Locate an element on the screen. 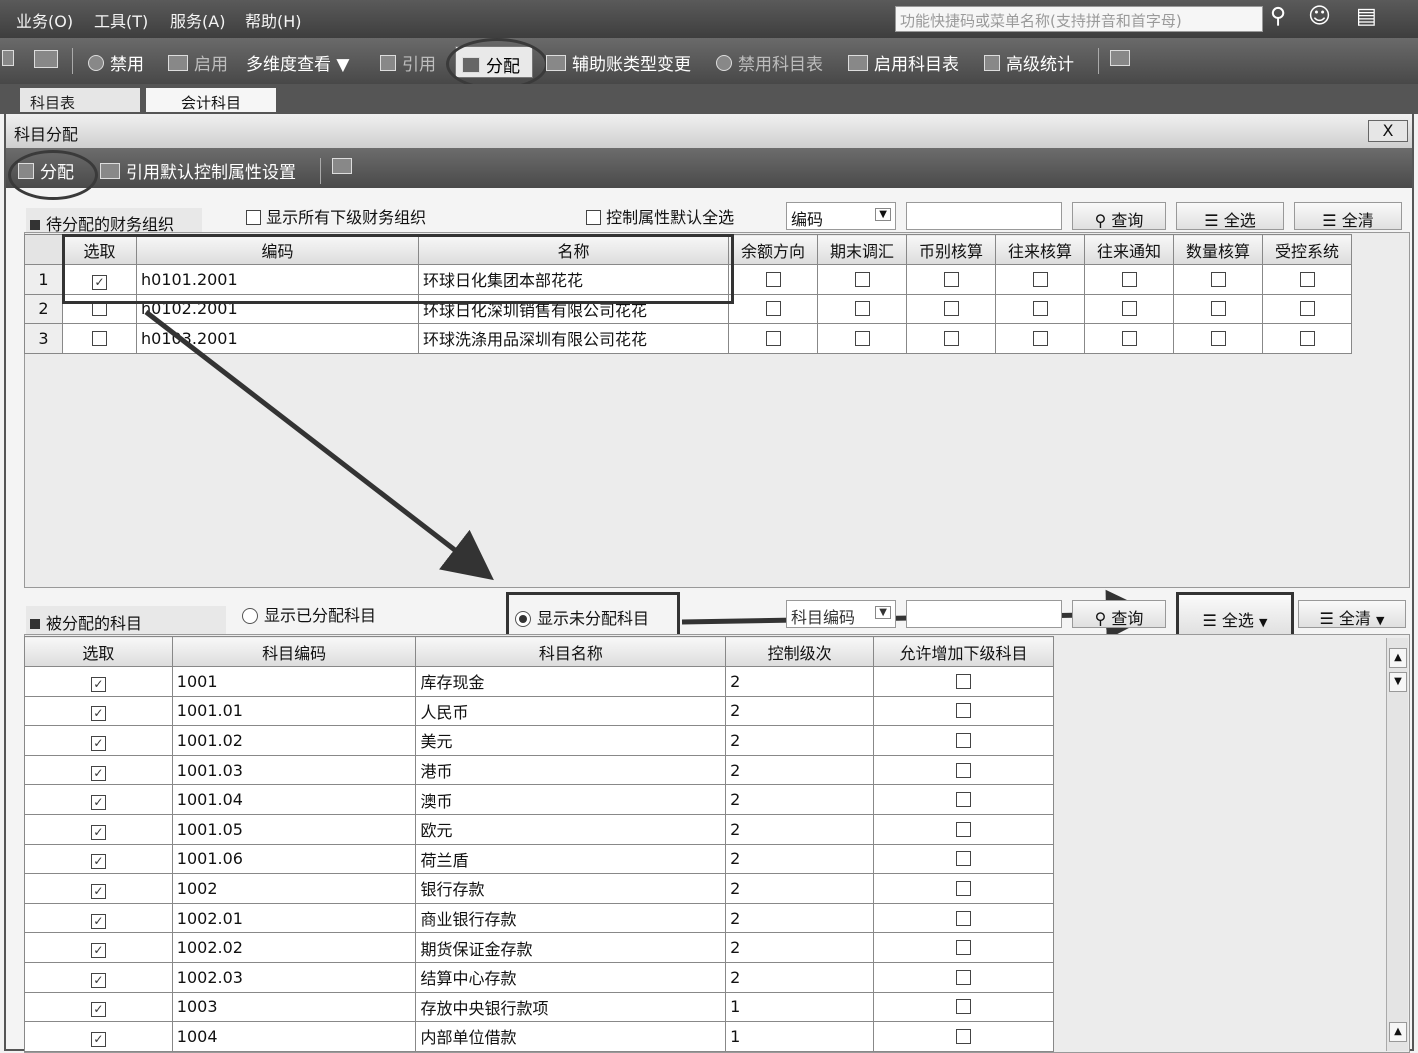 This screenshot has height=1053, width=1418. subject-code: 1004 is located at coordinates (294, 1036).